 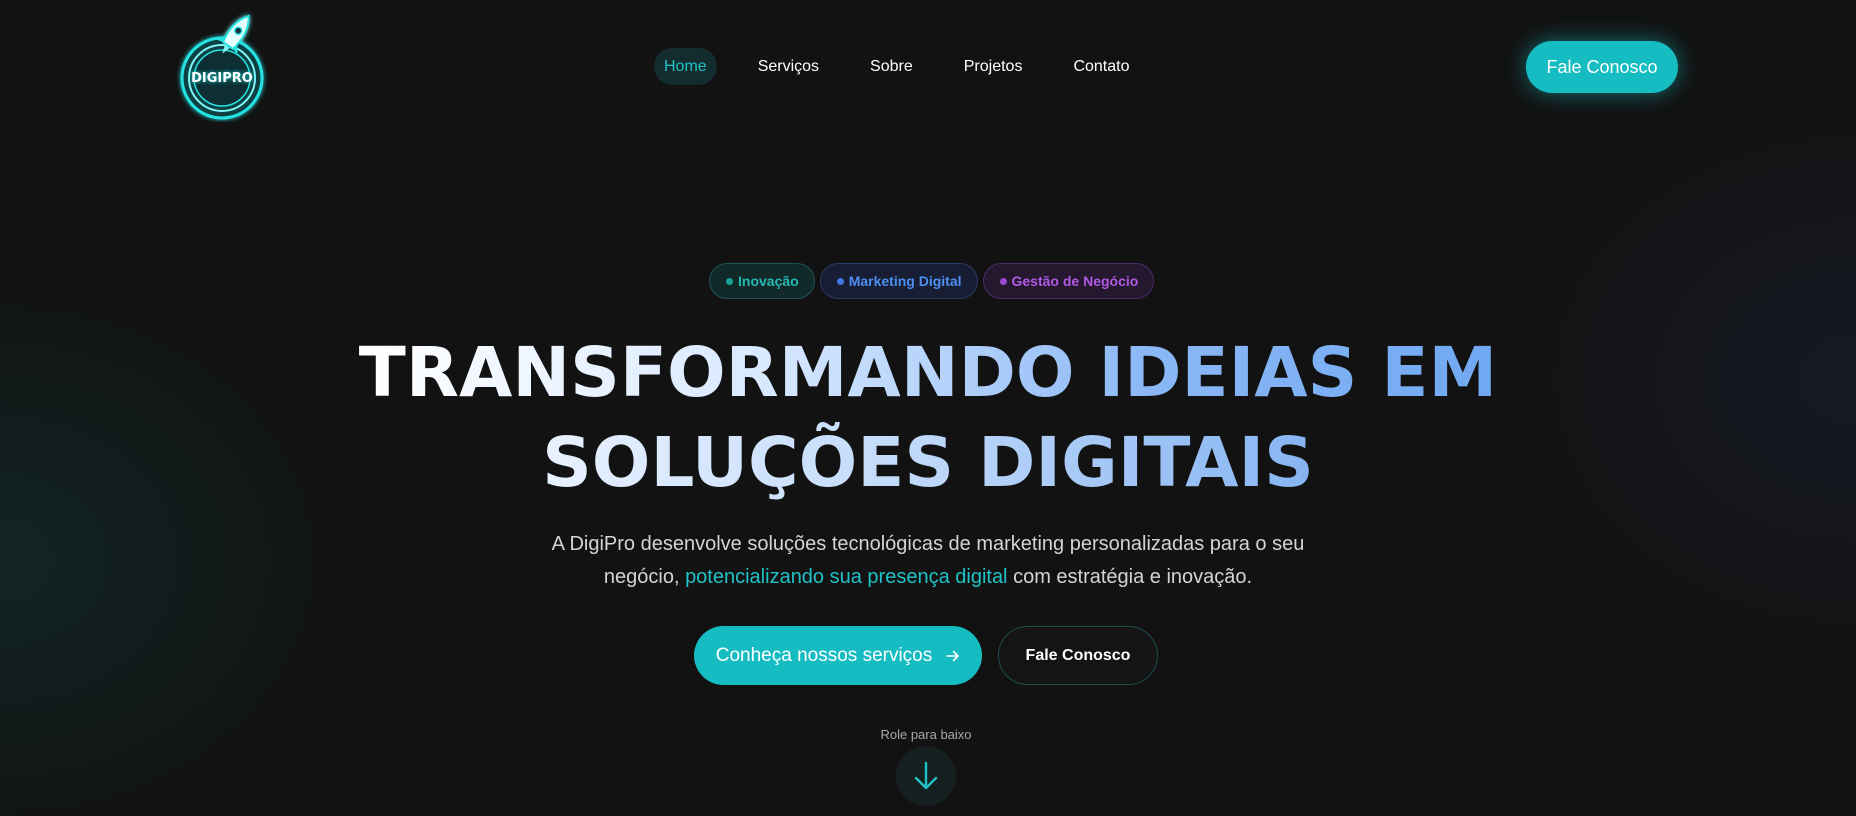 I want to click on tag-label: Gestão de Negócio, so click(x=1075, y=281).